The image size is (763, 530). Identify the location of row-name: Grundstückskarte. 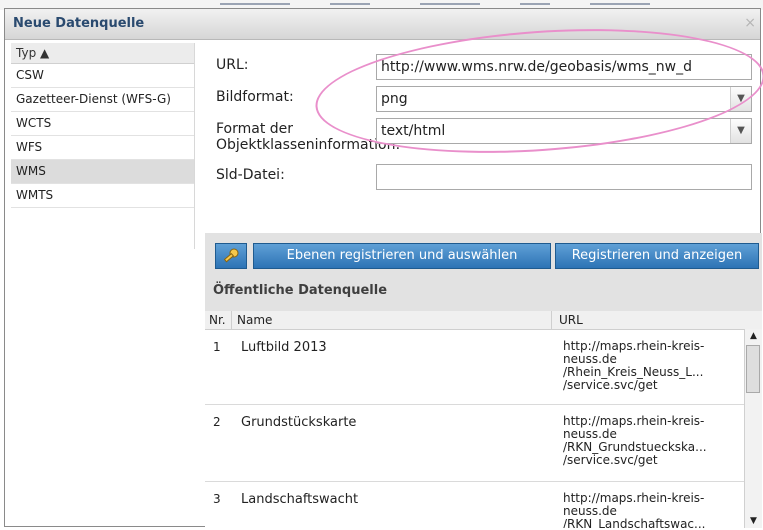
(299, 422).